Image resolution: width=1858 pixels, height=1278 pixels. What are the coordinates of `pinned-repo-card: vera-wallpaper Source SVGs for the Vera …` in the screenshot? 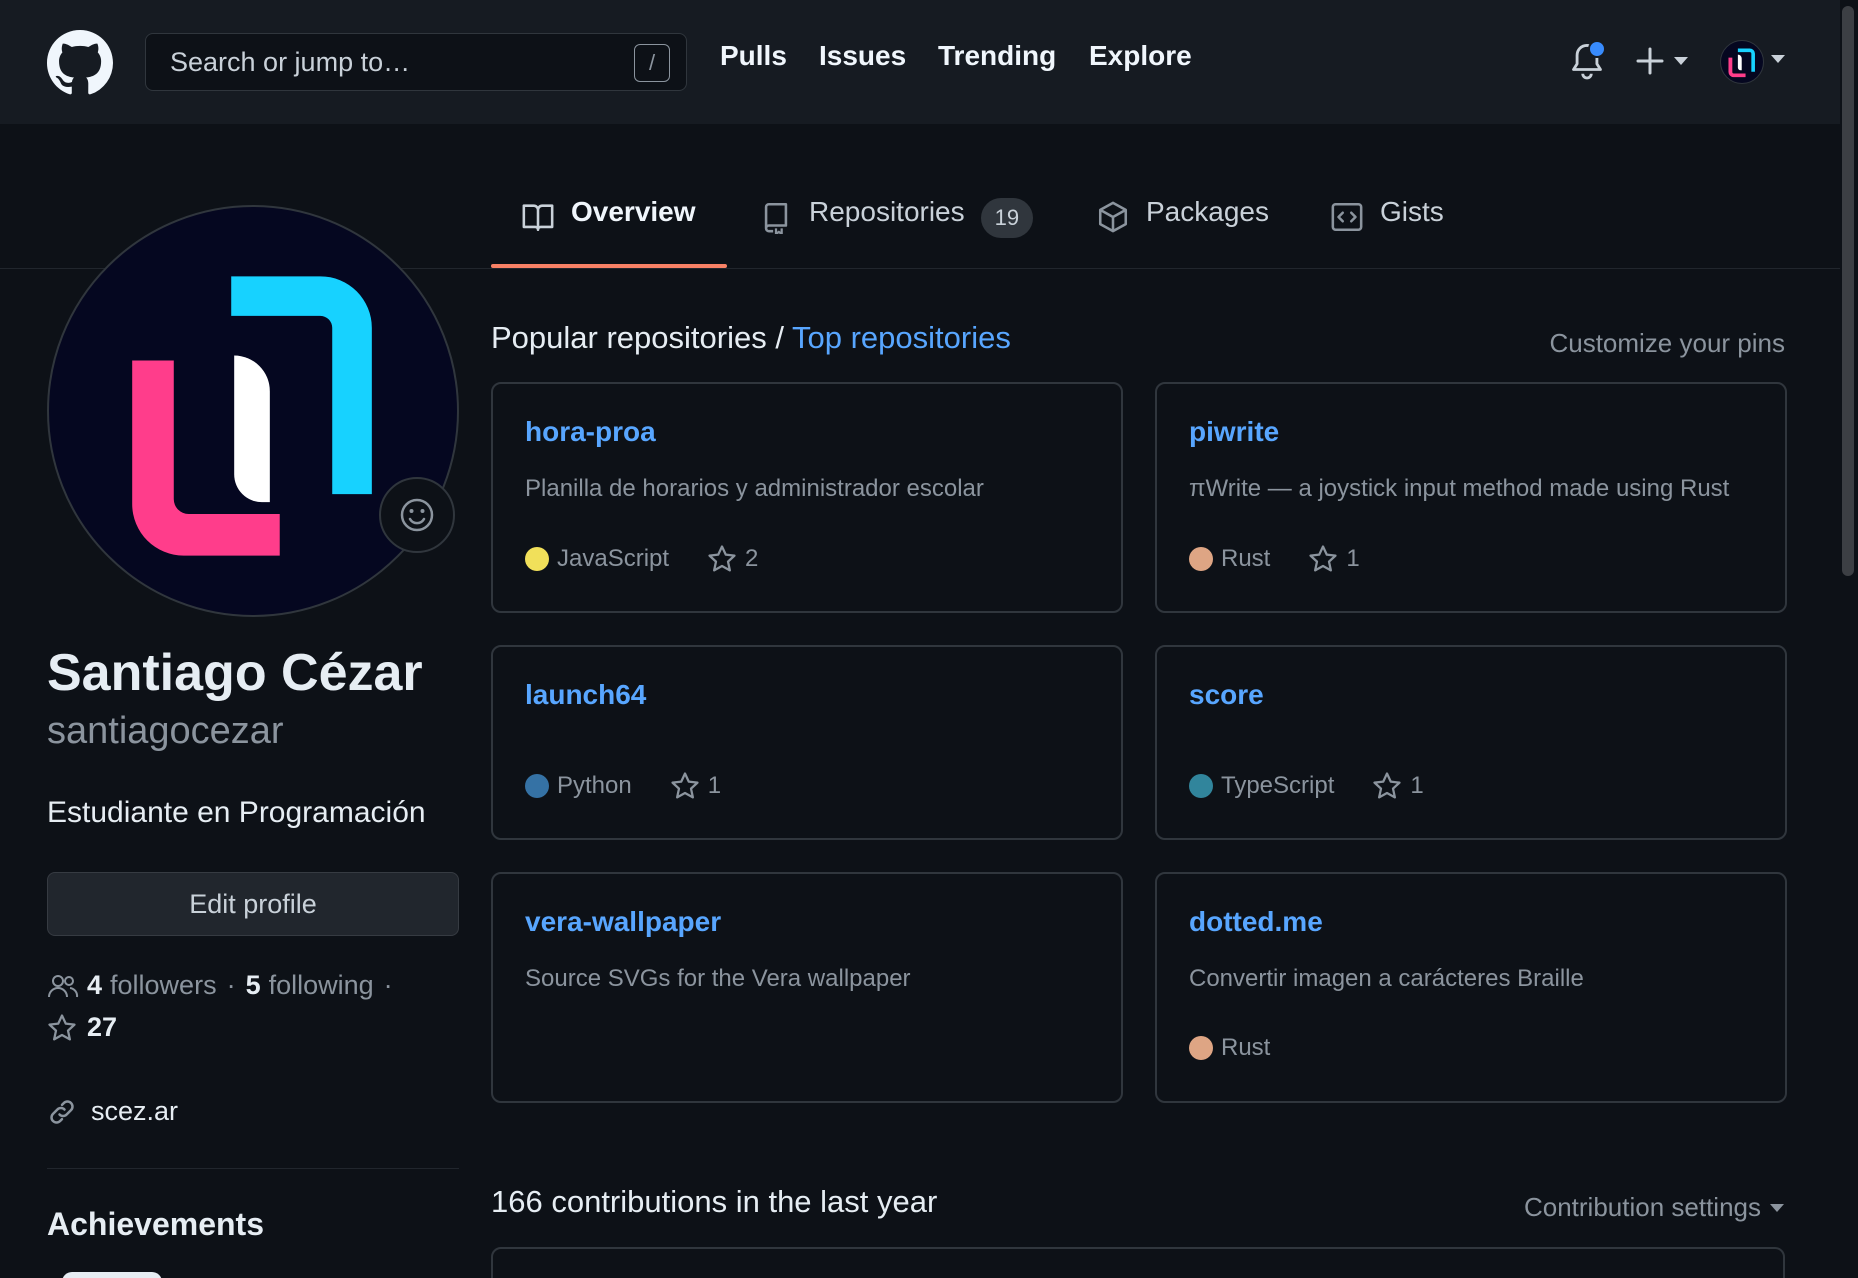 It's located at (807, 987).